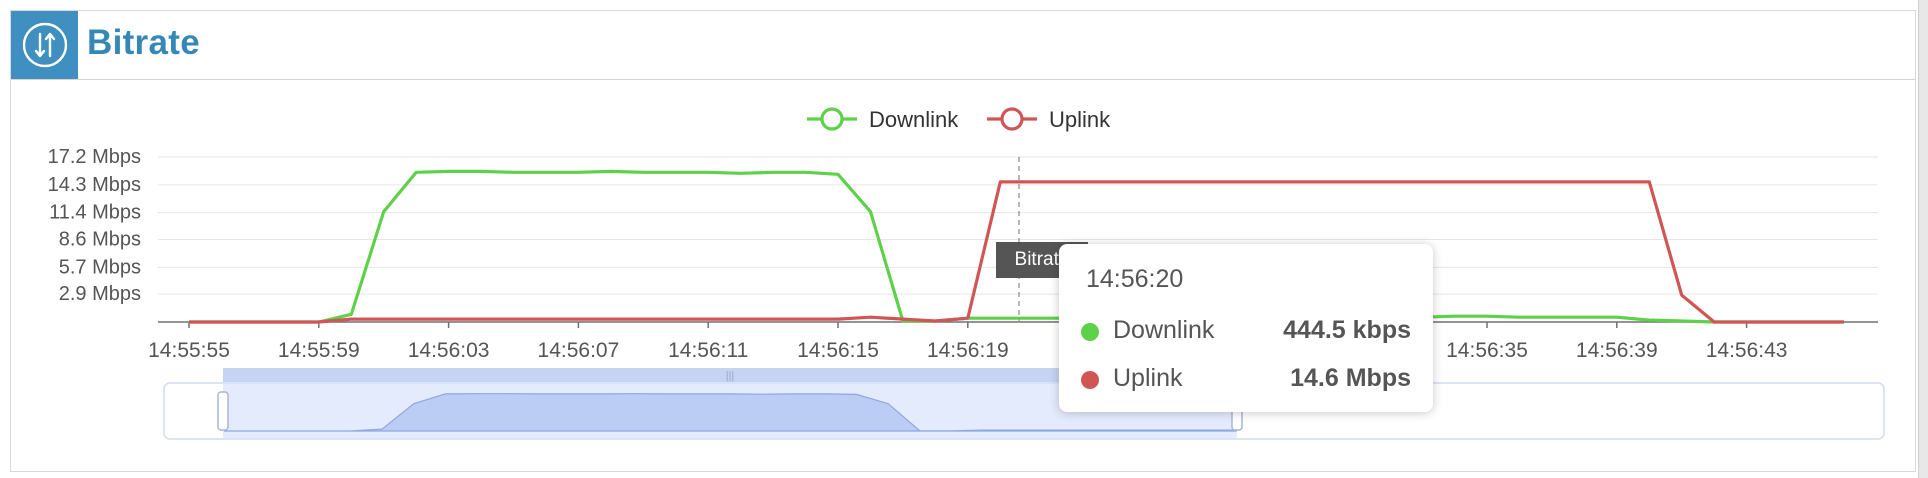 Image resolution: width=1928 pixels, height=478 pixels. What do you see at coordinates (100, 267) in the screenshot?
I see `y-tick-label: 5.7 Mbps` at bounding box center [100, 267].